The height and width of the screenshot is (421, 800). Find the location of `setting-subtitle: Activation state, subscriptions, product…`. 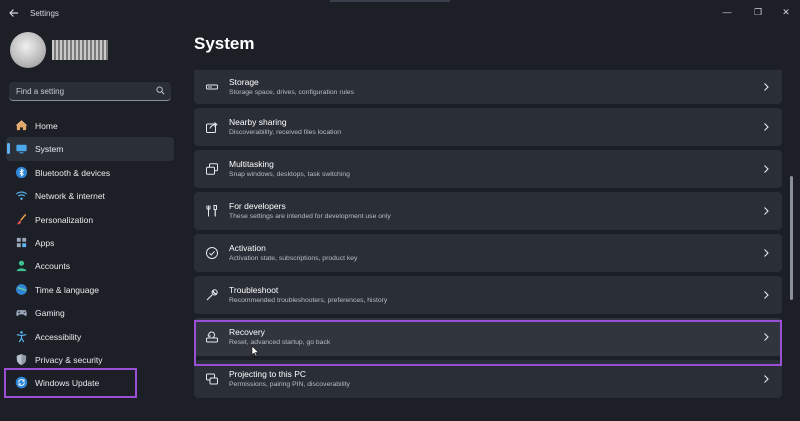

setting-subtitle: Activation state, subscriptions, product… is located at coordinates (293, 258).